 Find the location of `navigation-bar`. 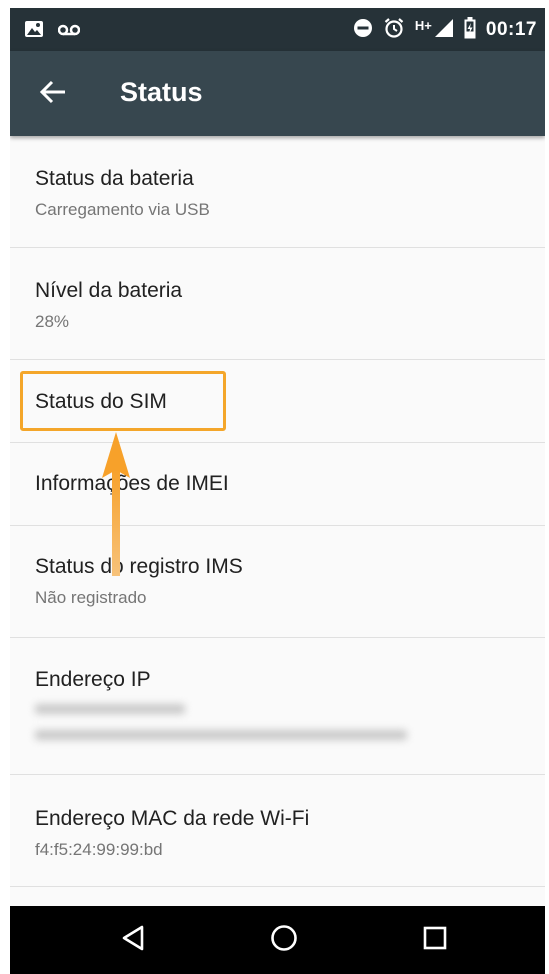

navigation-bar is located at coordinates (277, 940).